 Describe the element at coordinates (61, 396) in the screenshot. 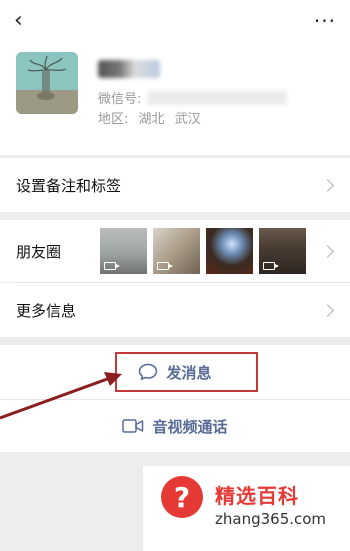

I see `annotation-arrow` at that location.